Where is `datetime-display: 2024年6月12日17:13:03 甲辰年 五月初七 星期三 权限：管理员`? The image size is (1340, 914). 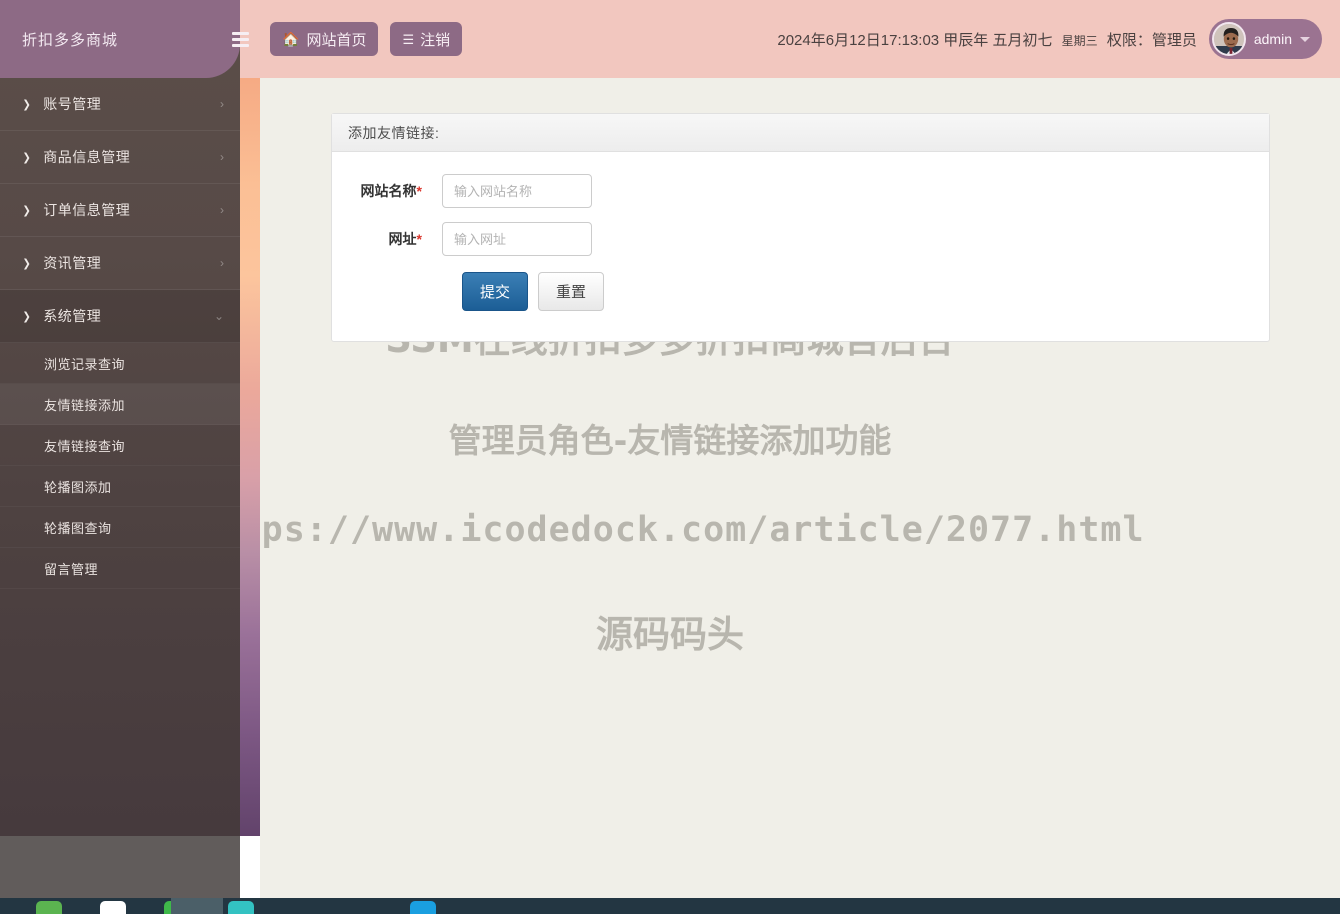
datetime-display: 2024年6月12日17:13:03 甲辰年 五月初七 星期三 权限：管理员 is located at coordinates (987, 39).